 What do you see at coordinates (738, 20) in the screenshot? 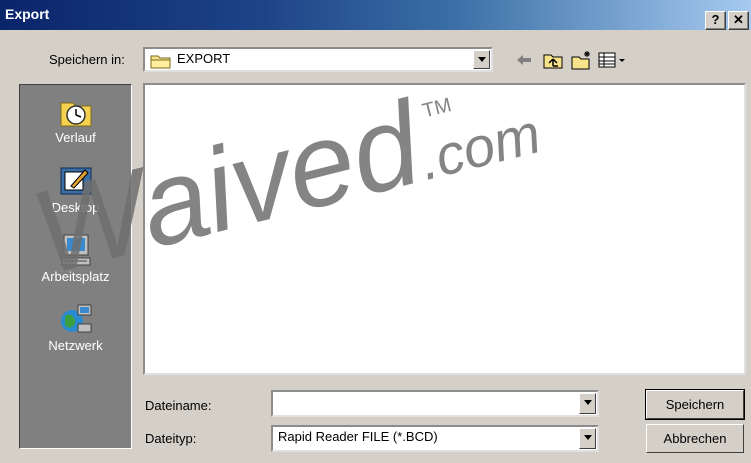
I see `close-button: ✕` at bounding box center [738, 20].